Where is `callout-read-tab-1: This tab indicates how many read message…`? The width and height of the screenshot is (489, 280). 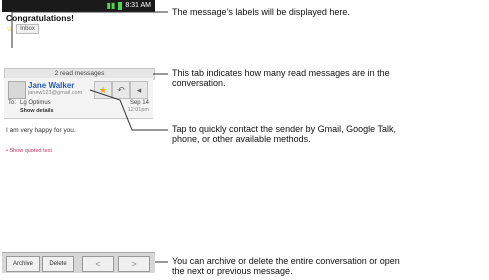 callout-read-tab-1: This tab indicates how many read message… is located at coordinates (281, 73).